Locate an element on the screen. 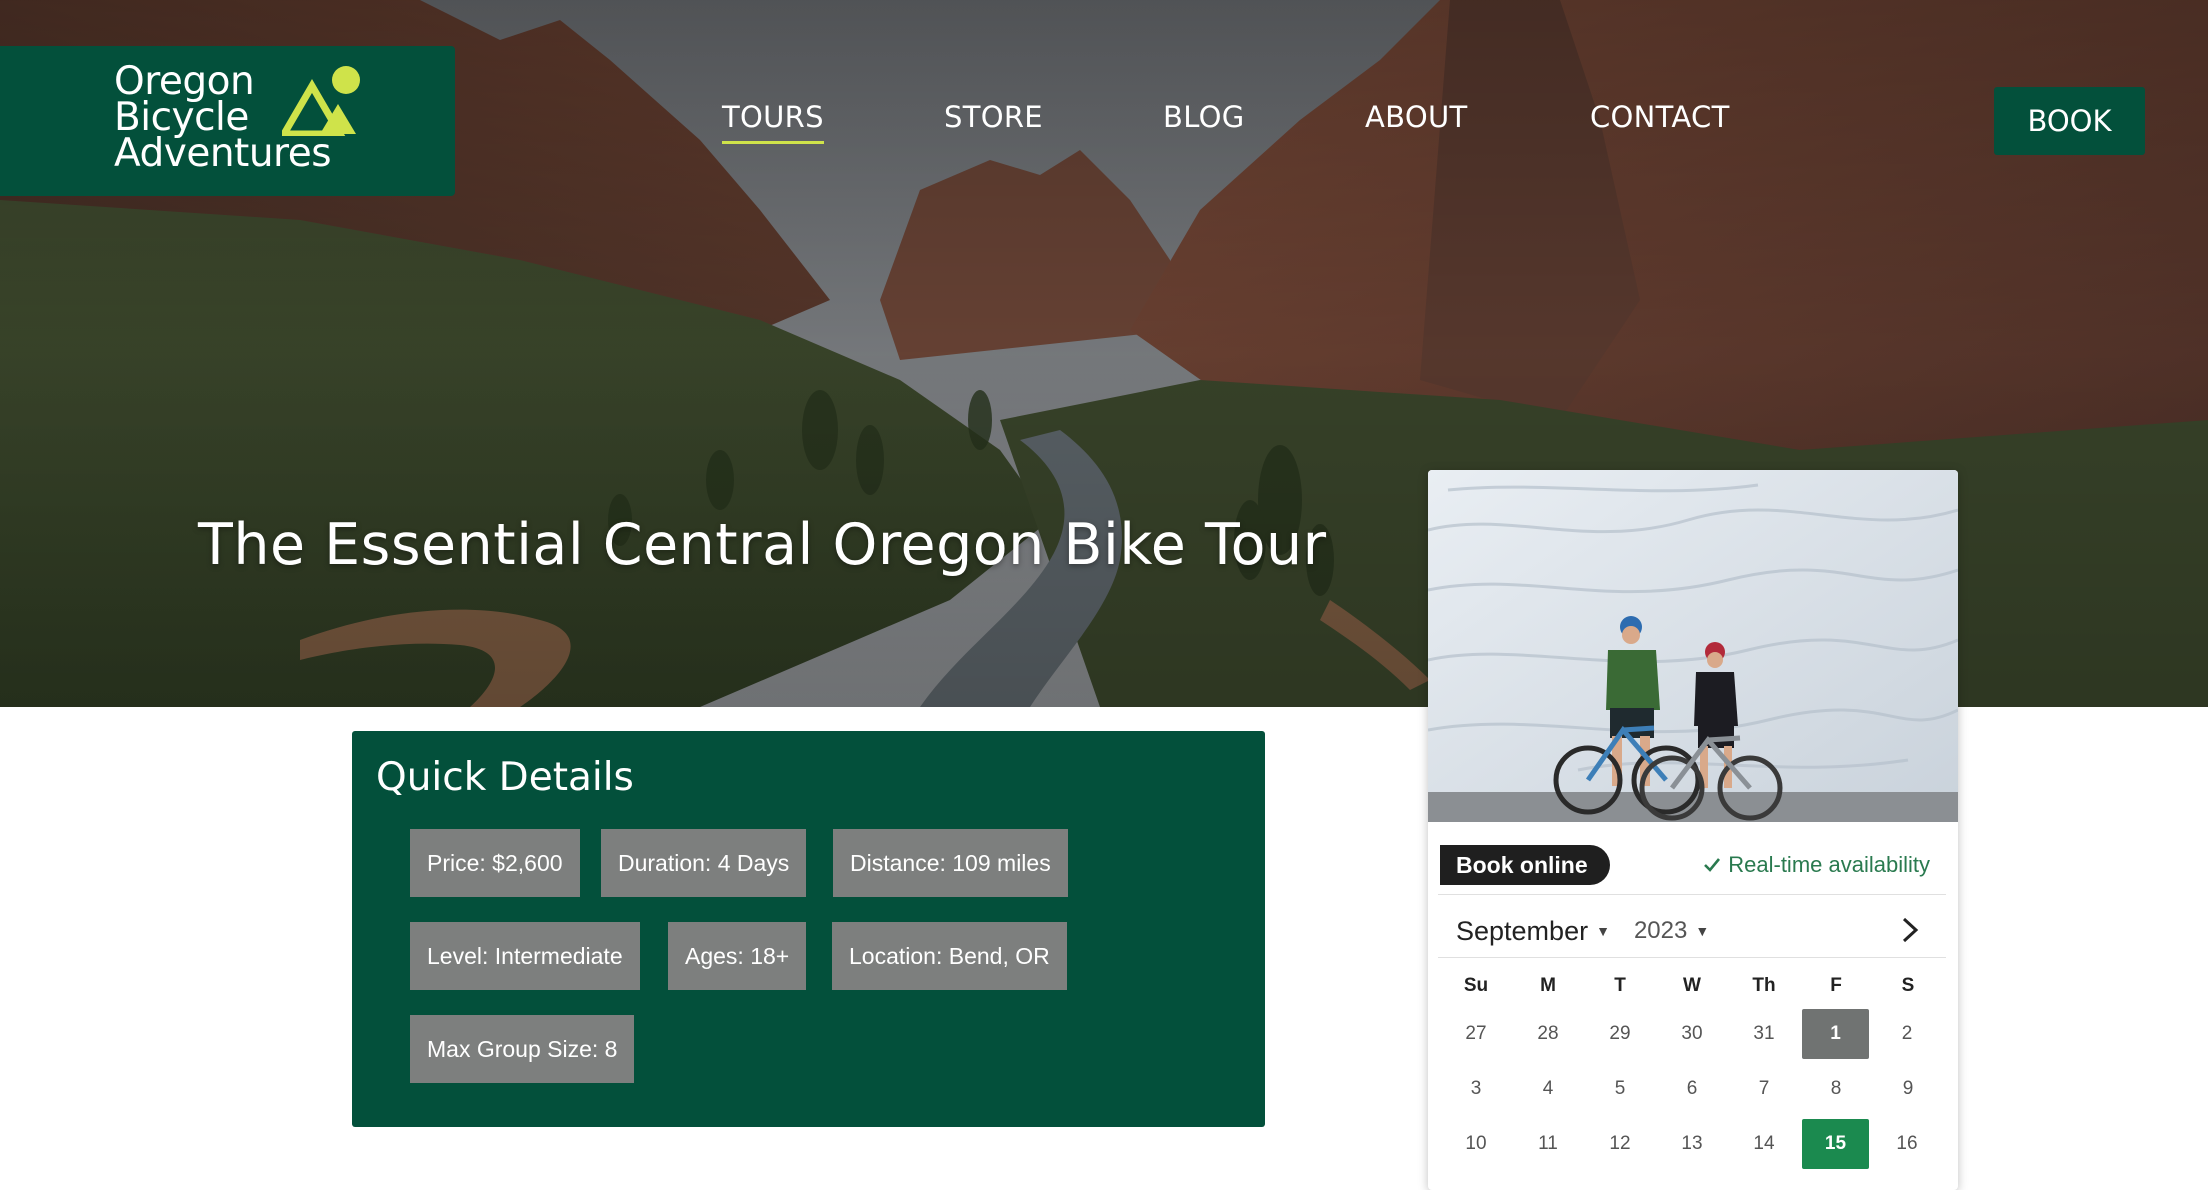 The image size is (2208, 1190). nav-about: ABOUT is located at coordinates (1416, 117).